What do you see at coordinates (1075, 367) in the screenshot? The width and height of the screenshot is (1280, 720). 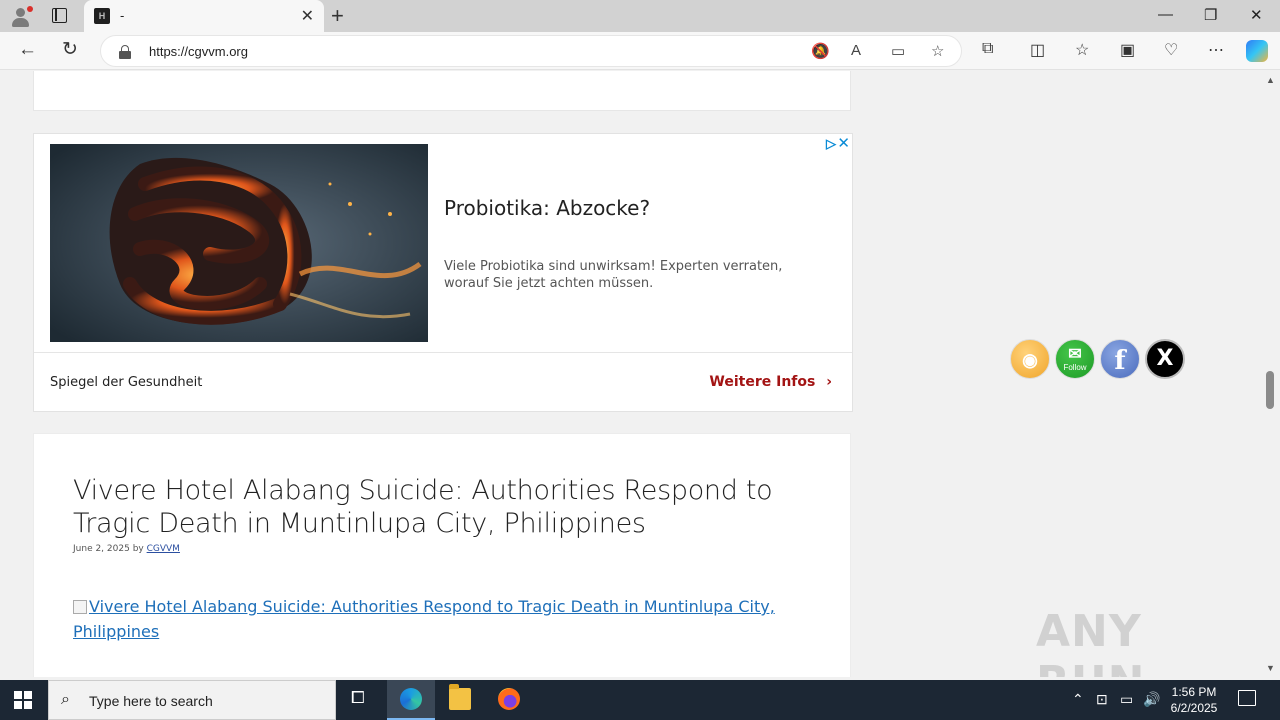 I see `follow-label: Follow` at bounding box center [1075, 367].